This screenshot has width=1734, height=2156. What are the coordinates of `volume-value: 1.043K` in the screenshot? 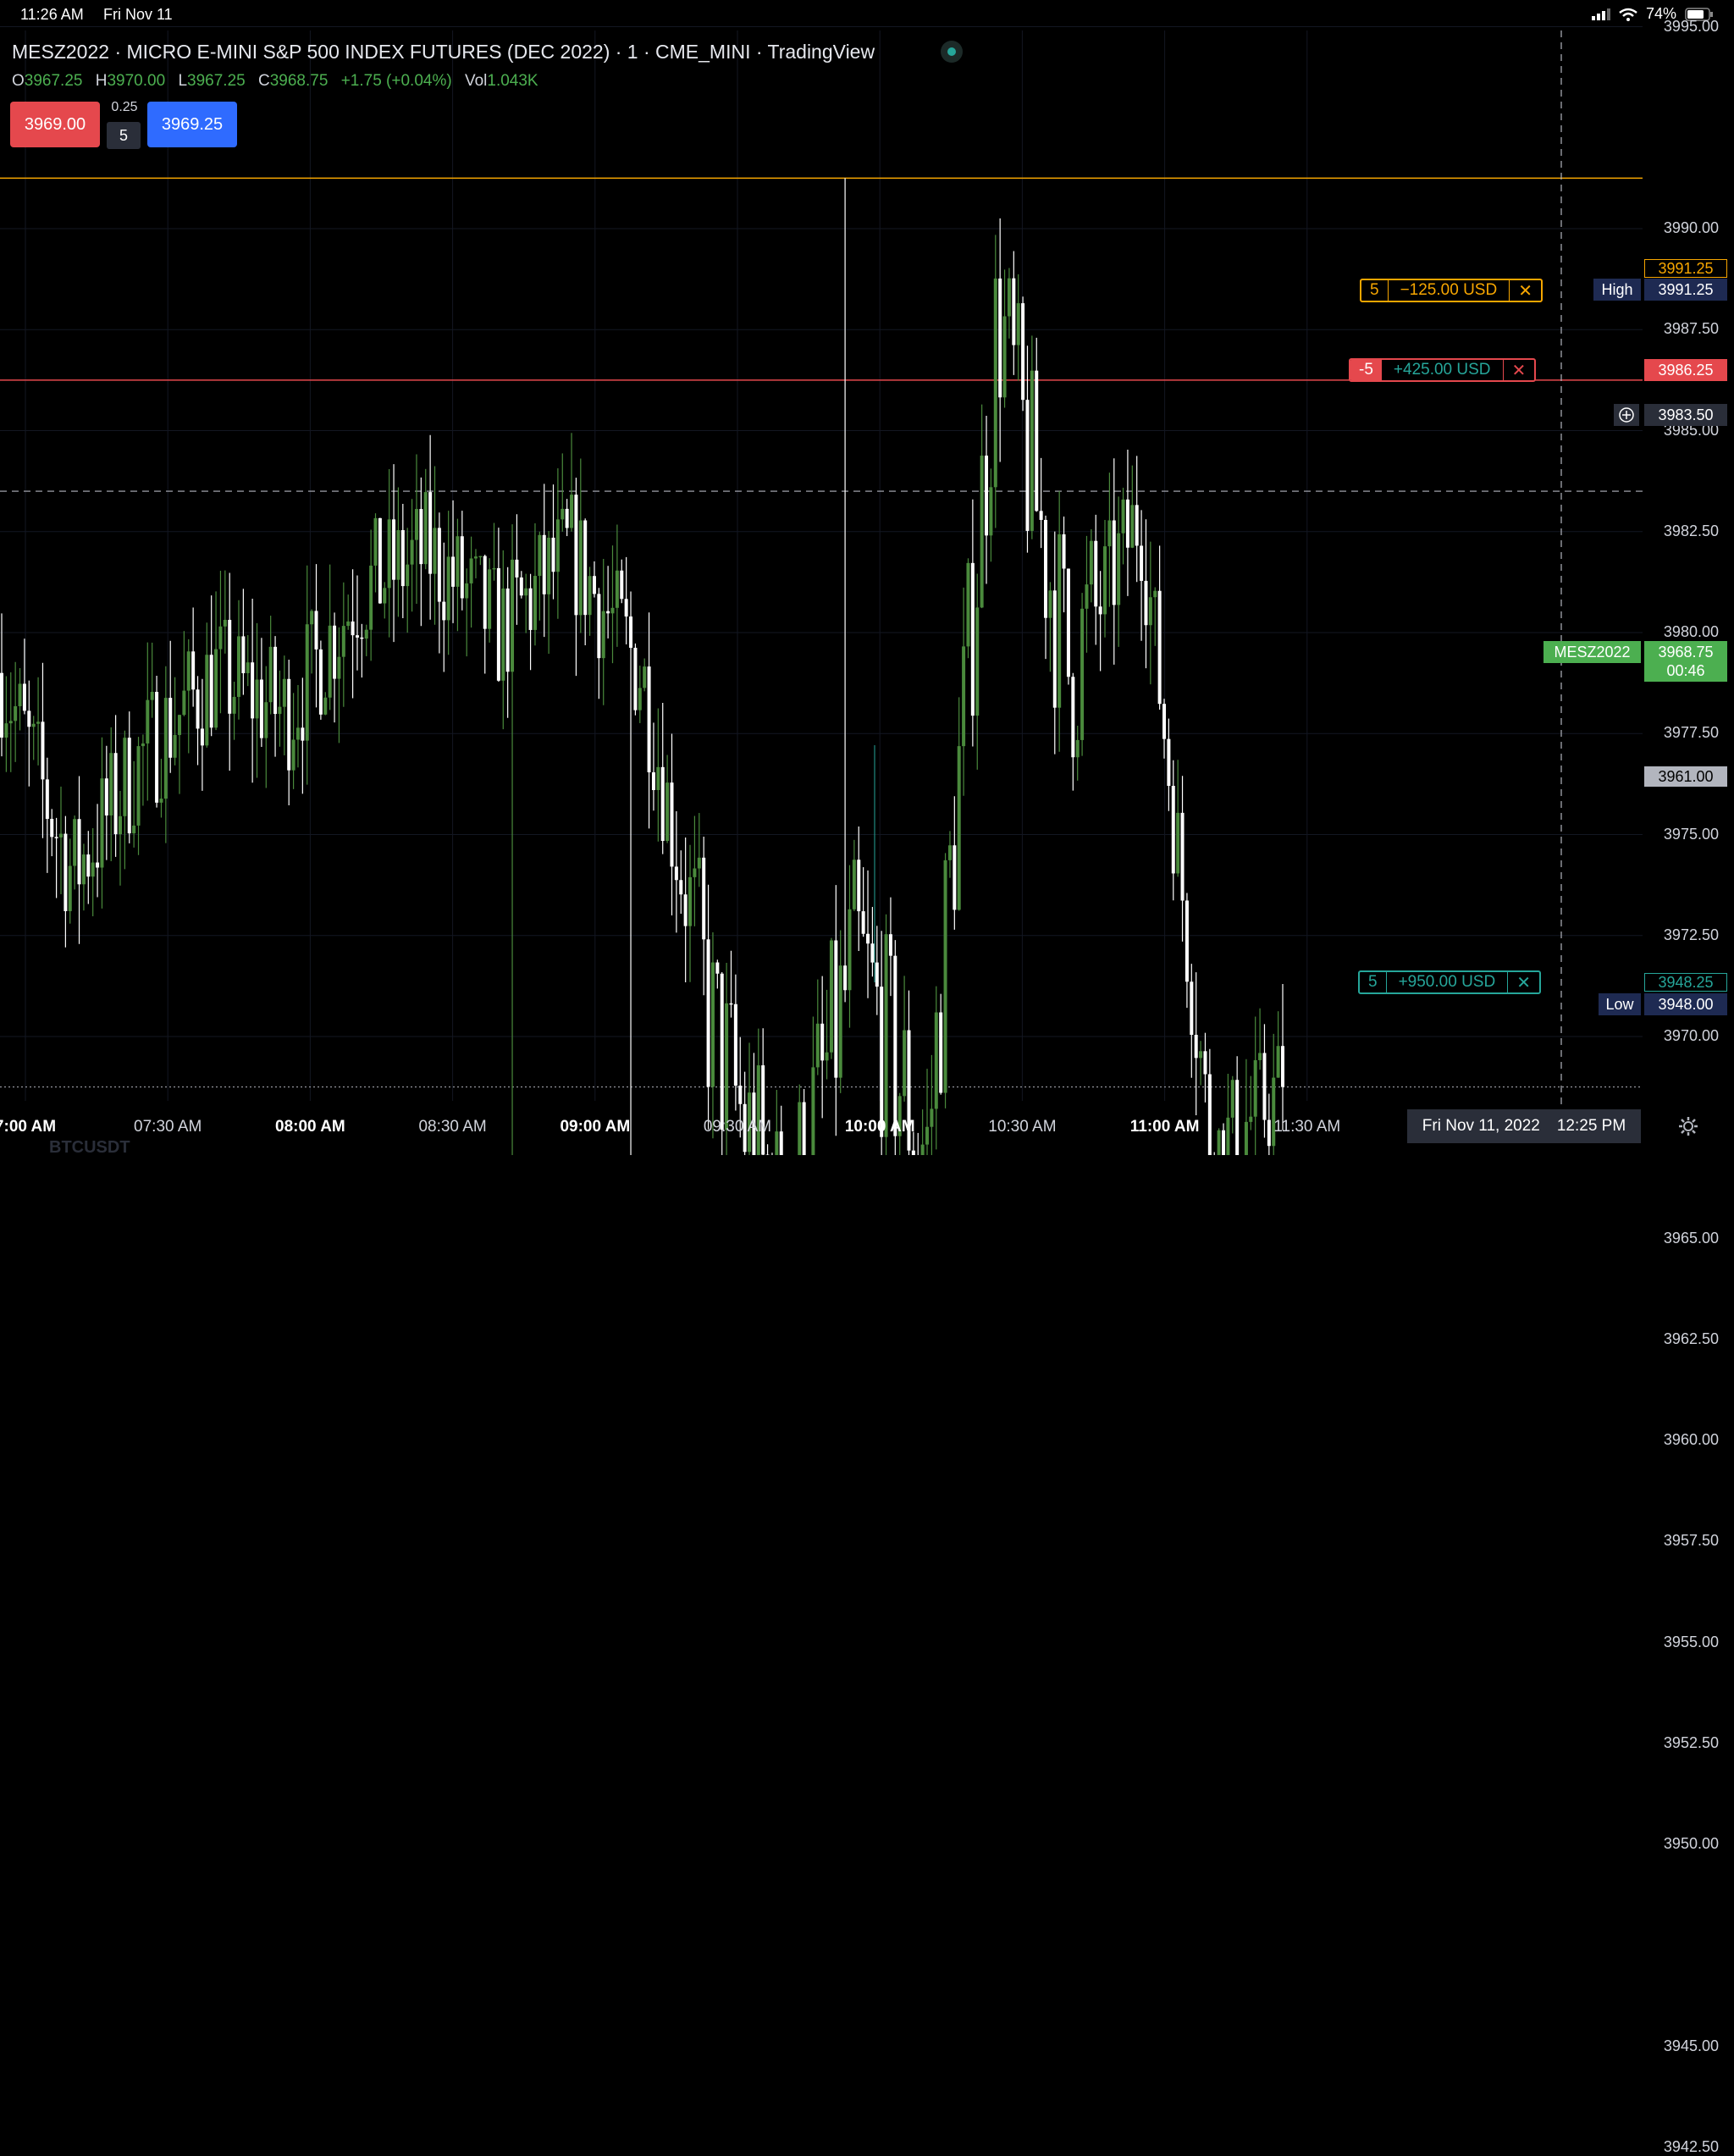 It's located at (512, 81).